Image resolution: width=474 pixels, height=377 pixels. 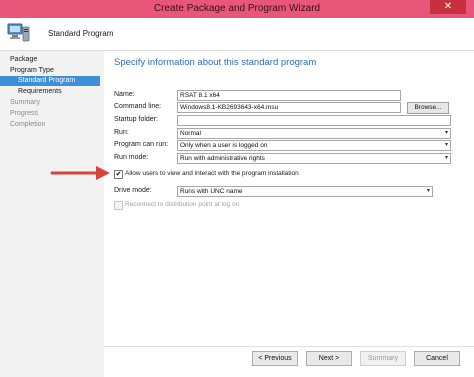 I want to click on nav-item-program-type: Program Type, so click(x=32, y=71).